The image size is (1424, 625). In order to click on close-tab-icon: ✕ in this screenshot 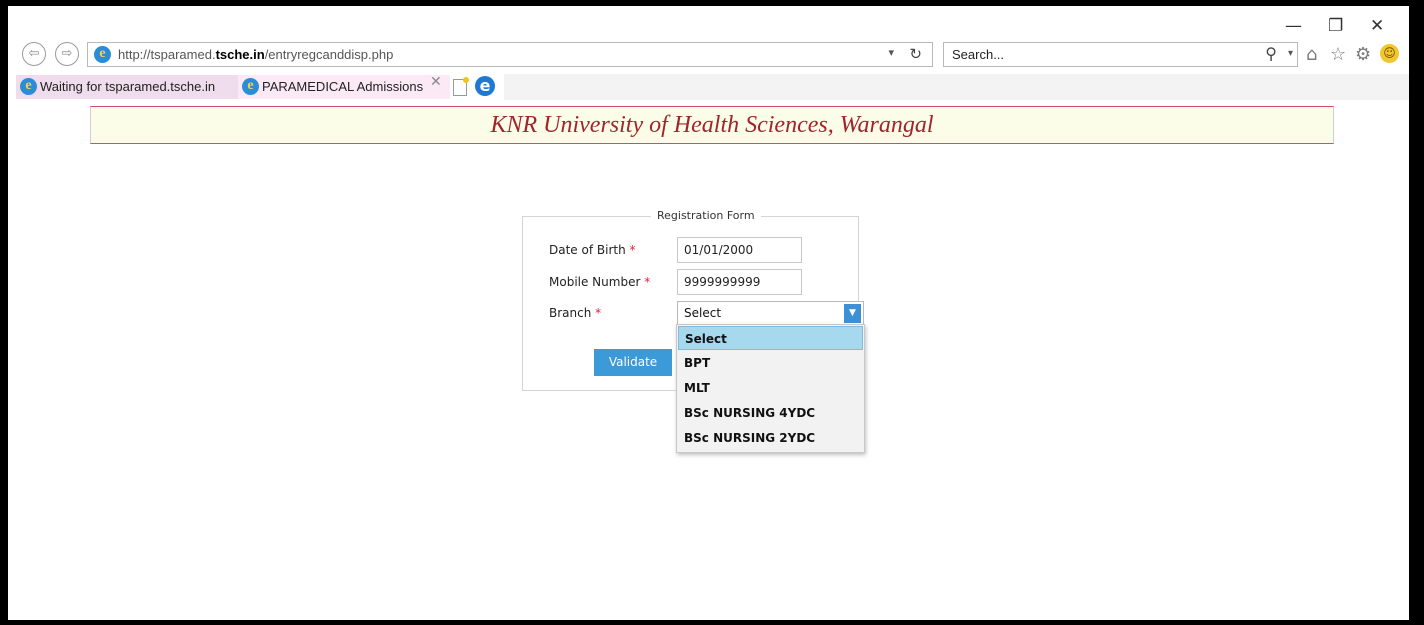, I will do `click(436, 82)`.